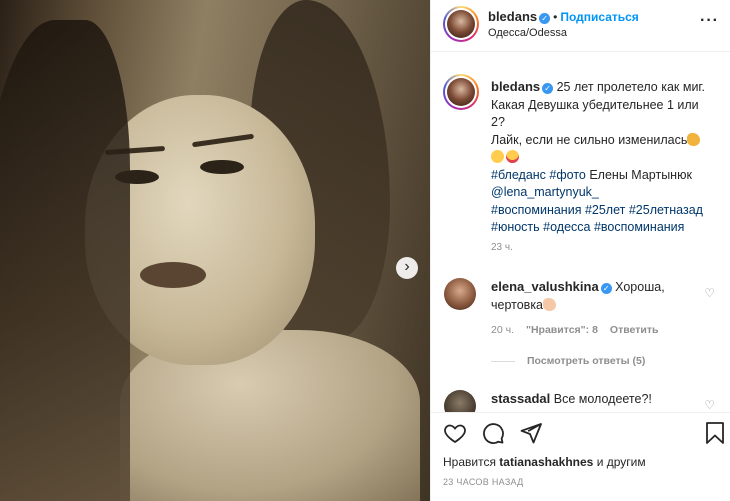 The image size is (730, 501). Describe the element at coordinates (512, 16) in the screenshot. I see `header-username: bledans` at that location.